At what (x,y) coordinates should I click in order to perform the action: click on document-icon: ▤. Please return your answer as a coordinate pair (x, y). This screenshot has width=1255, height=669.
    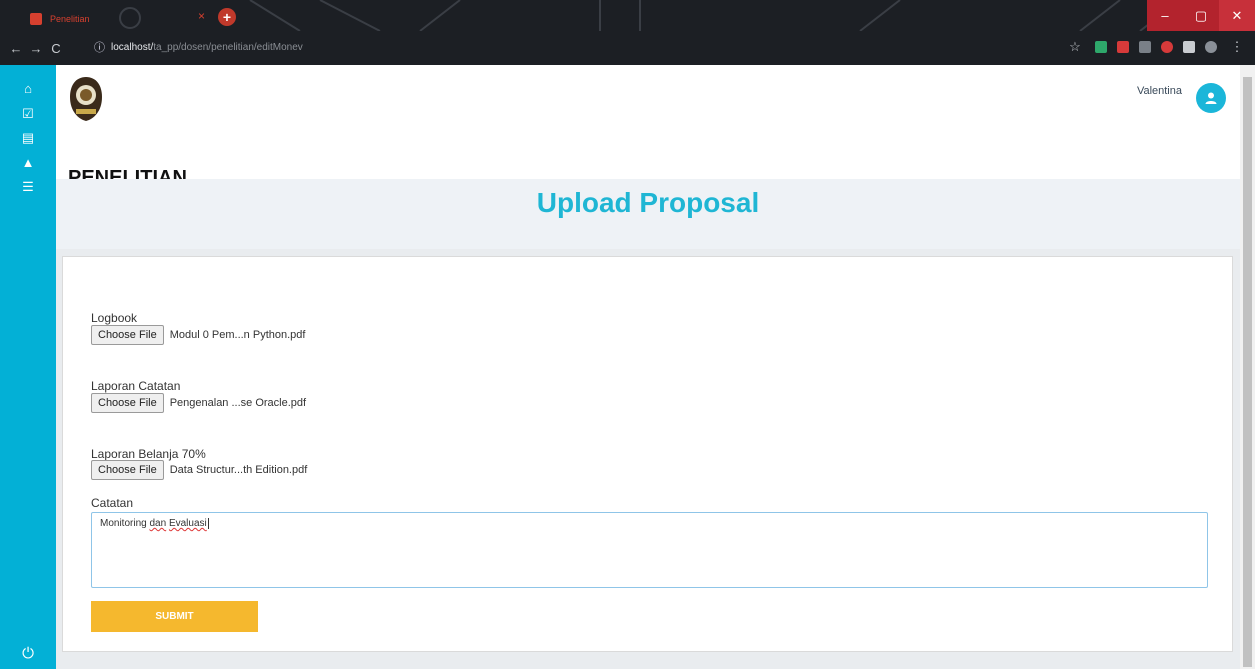
    Looking at the image, I should click on (28, 138).